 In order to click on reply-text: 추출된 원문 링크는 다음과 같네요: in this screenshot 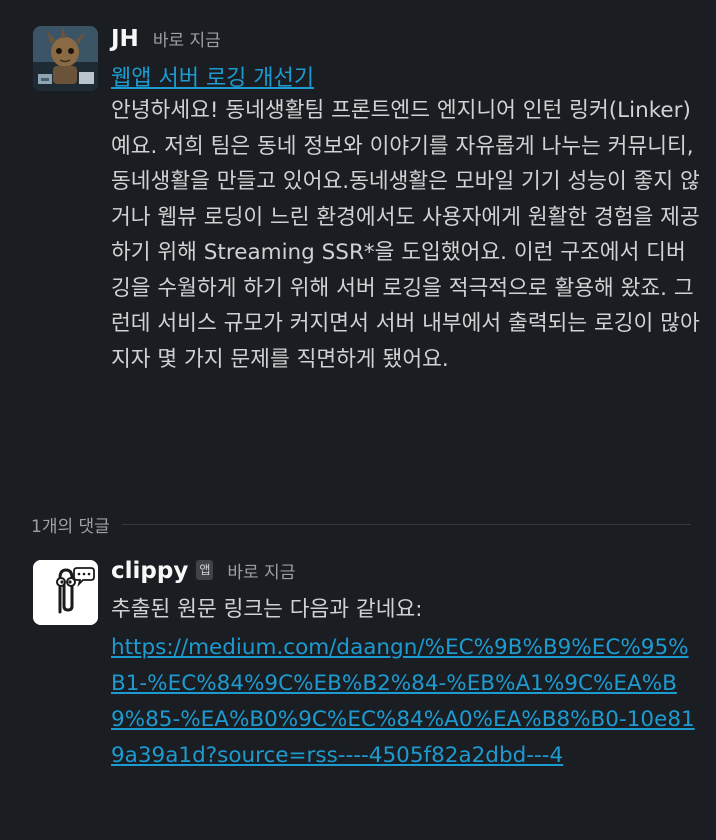, I will do `click(267, 609)`.